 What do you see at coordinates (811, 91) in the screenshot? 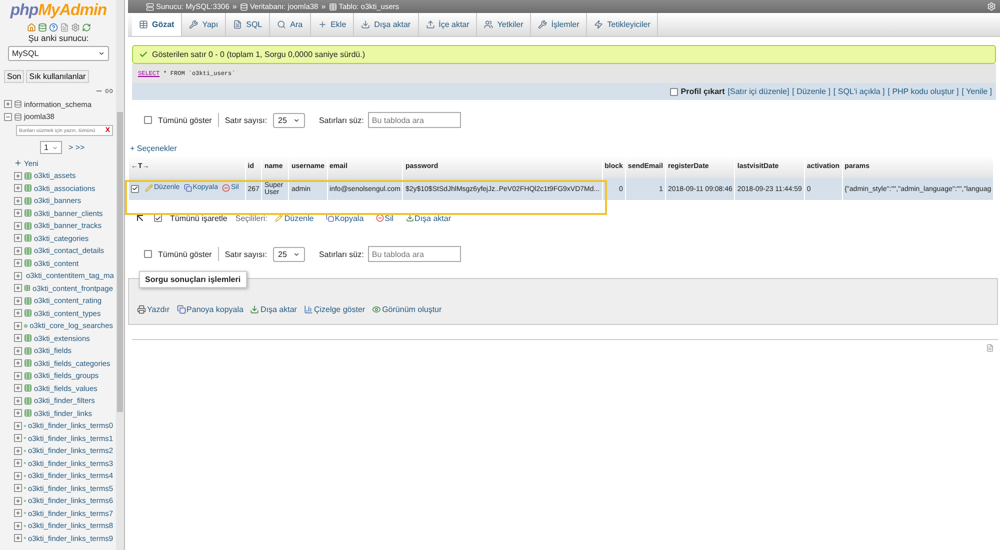
I see `query-link: [ Düzenle ]` at bounding box center [811, 91].